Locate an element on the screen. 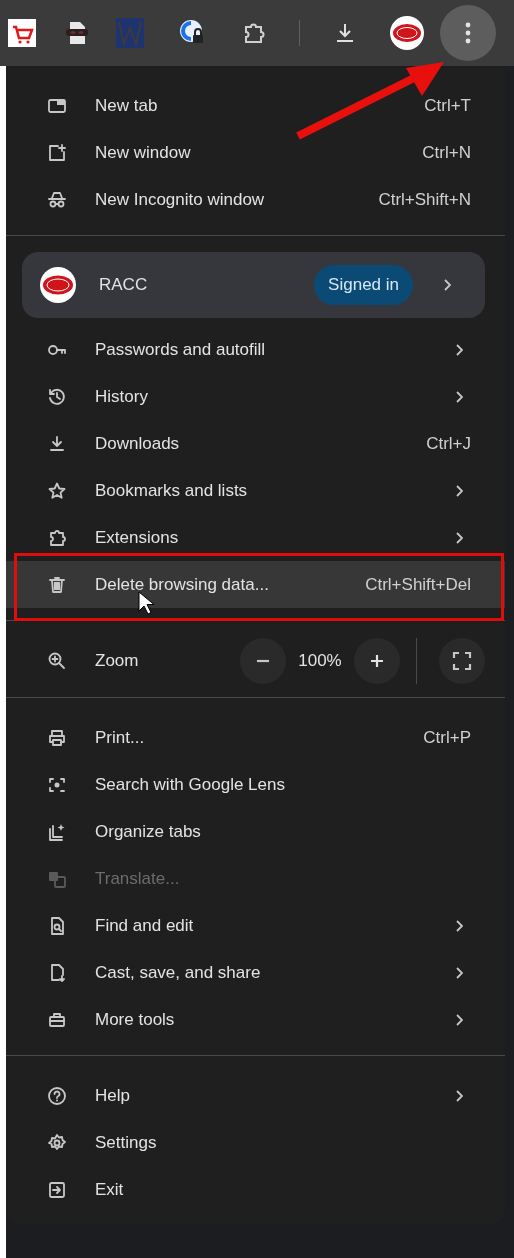 The width and height of the screenshot is (514, 1258). mask-icon is located at coordinates (77, 33).